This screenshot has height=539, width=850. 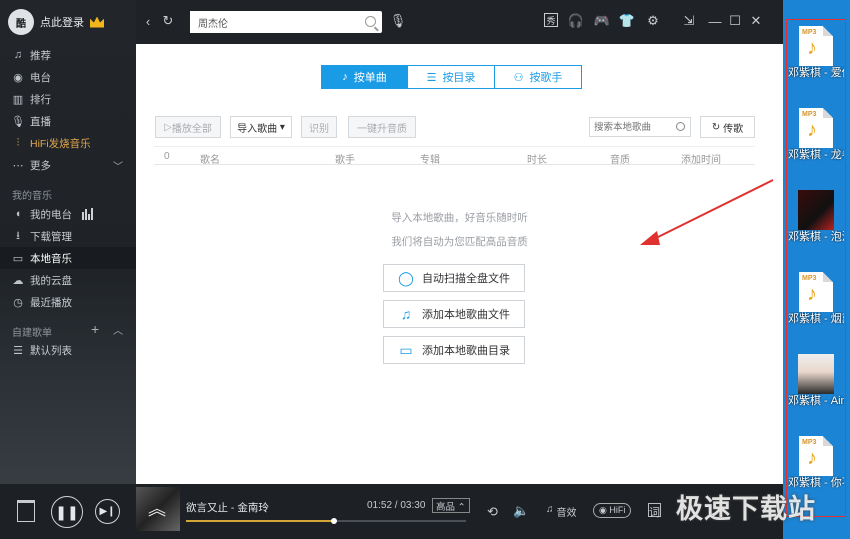 What do you see at coordinates (210, 158) in the screenshot?
I see `column-header: 歌名` at bounding box center [210, 158].